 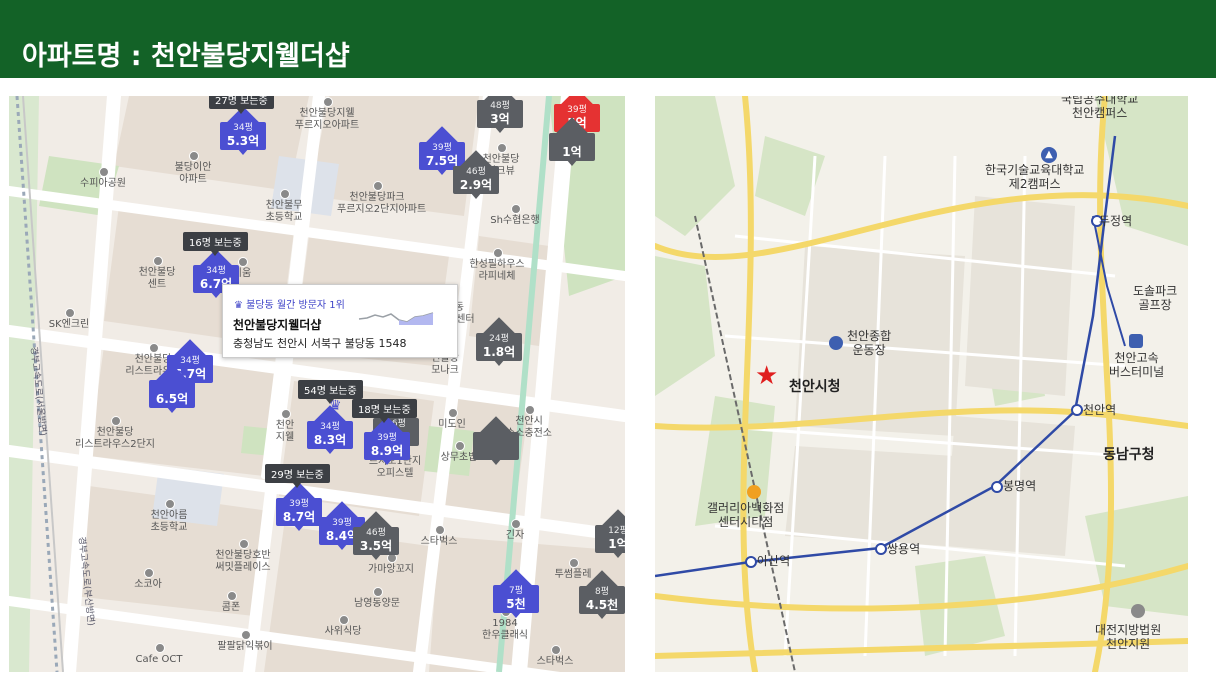 What do you see at coordinates (231, 608) in the screenshot?
I see `poi-label: 콤폰` at bounding box center [231, 608].